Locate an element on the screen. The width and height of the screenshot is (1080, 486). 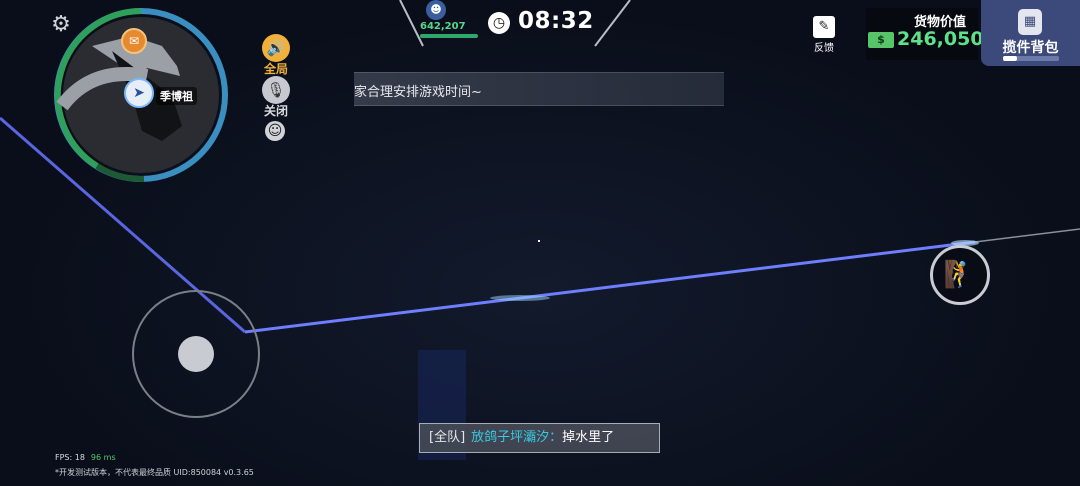
chat-sender: 放鸽子坪灞汐： is located at coordinates (517, 437).